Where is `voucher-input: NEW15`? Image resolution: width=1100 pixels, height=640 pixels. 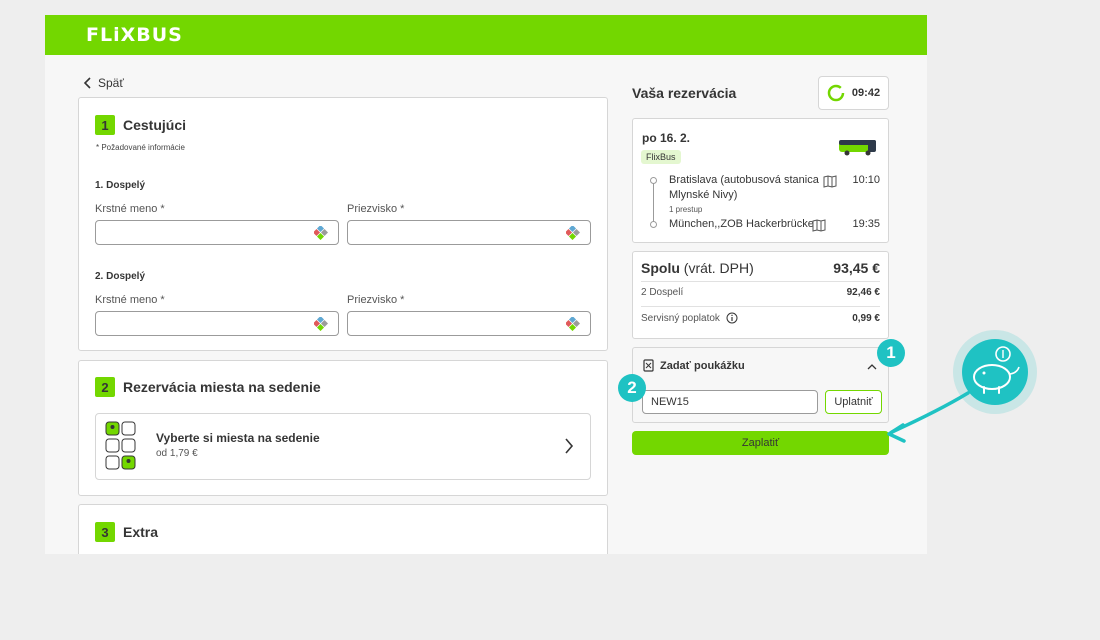 voucher-input: NEW15 is located at coordinates (730, 402).